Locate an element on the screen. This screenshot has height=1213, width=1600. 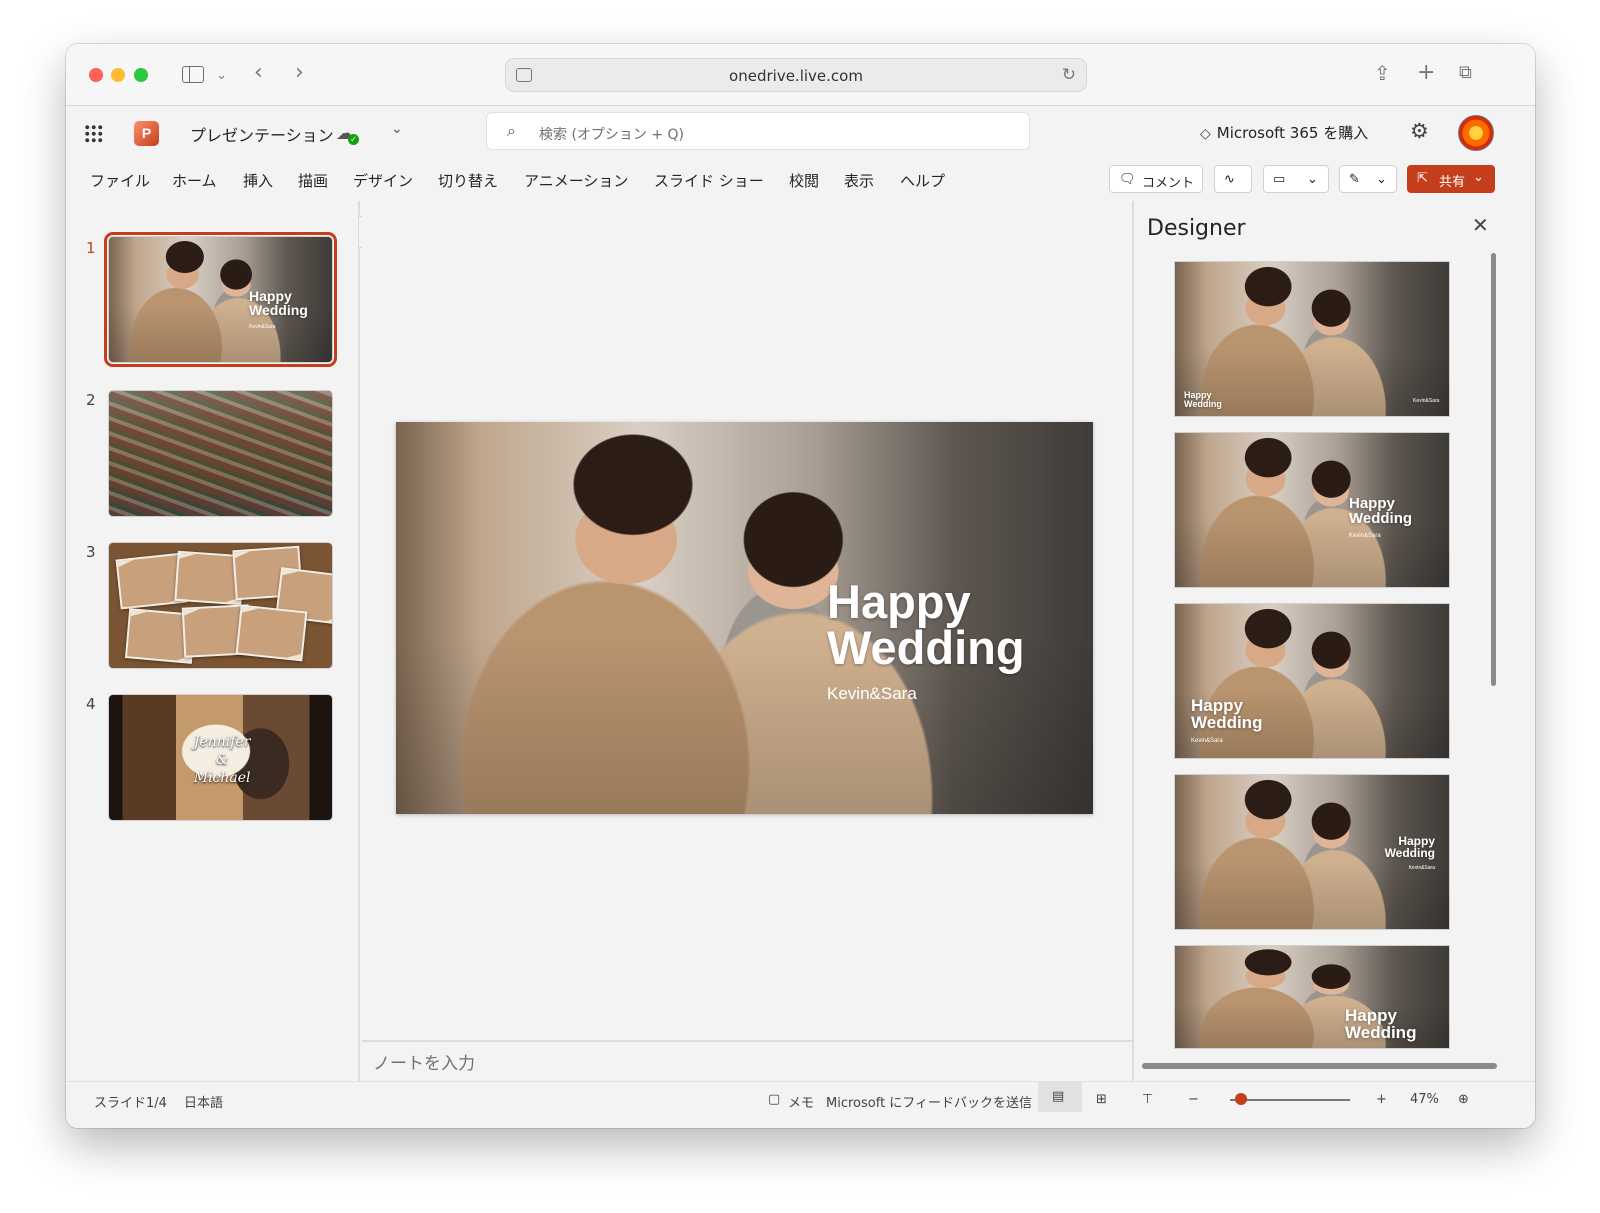
tab-insert: 挿入 is located at coordinates (258, 180).